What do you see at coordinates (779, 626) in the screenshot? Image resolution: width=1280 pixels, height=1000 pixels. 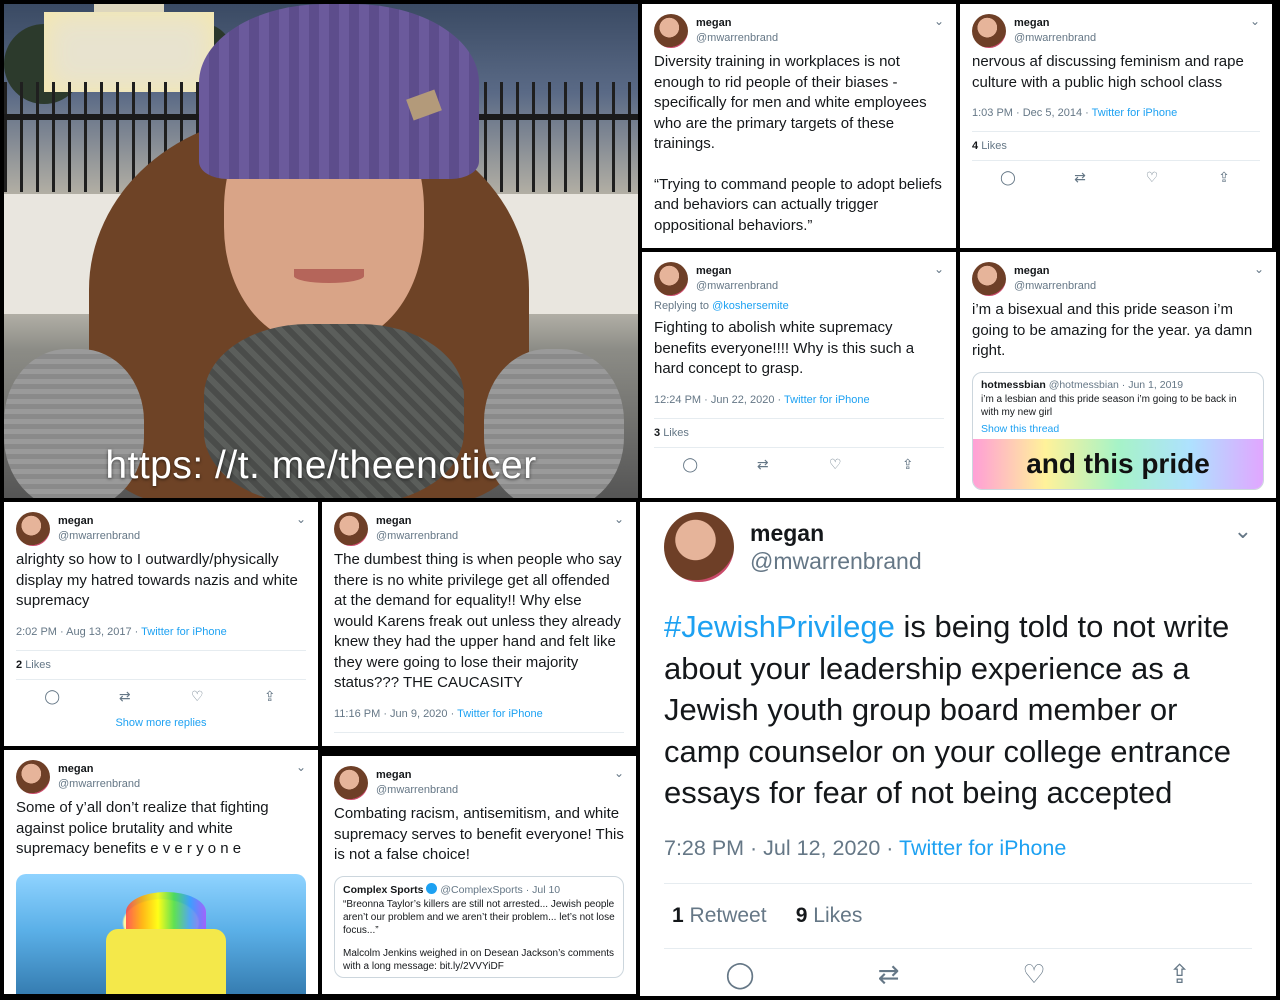 I see `hashtag-link: #JewishPrivilege` at bounding box center [779, 626].